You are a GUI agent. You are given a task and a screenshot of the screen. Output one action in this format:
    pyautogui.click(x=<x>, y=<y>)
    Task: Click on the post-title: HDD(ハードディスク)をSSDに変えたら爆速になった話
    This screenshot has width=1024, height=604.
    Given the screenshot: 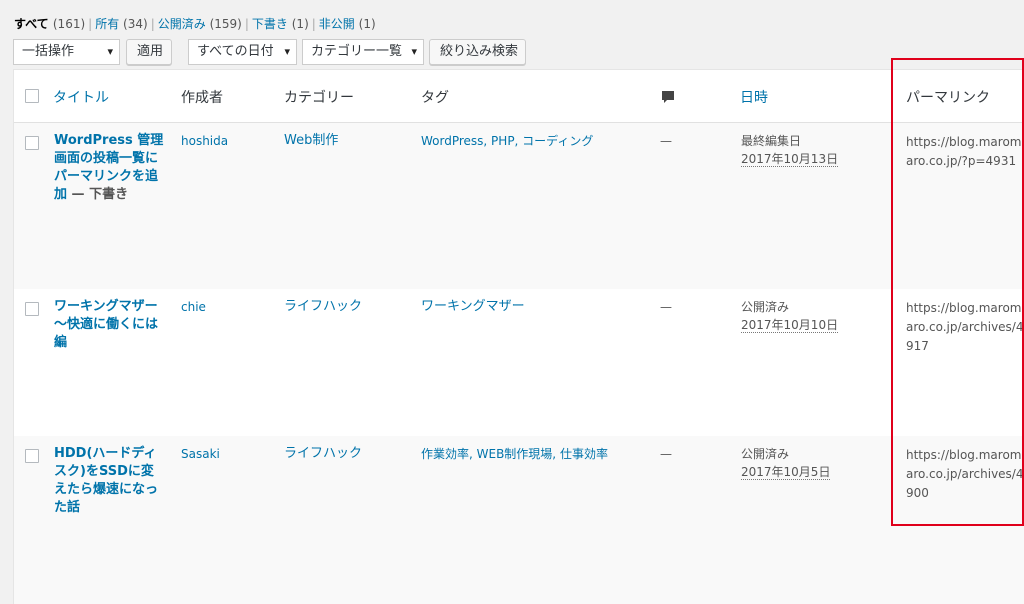 What is the action you would take?
    pyautogui.click(x=110, y=481)
    